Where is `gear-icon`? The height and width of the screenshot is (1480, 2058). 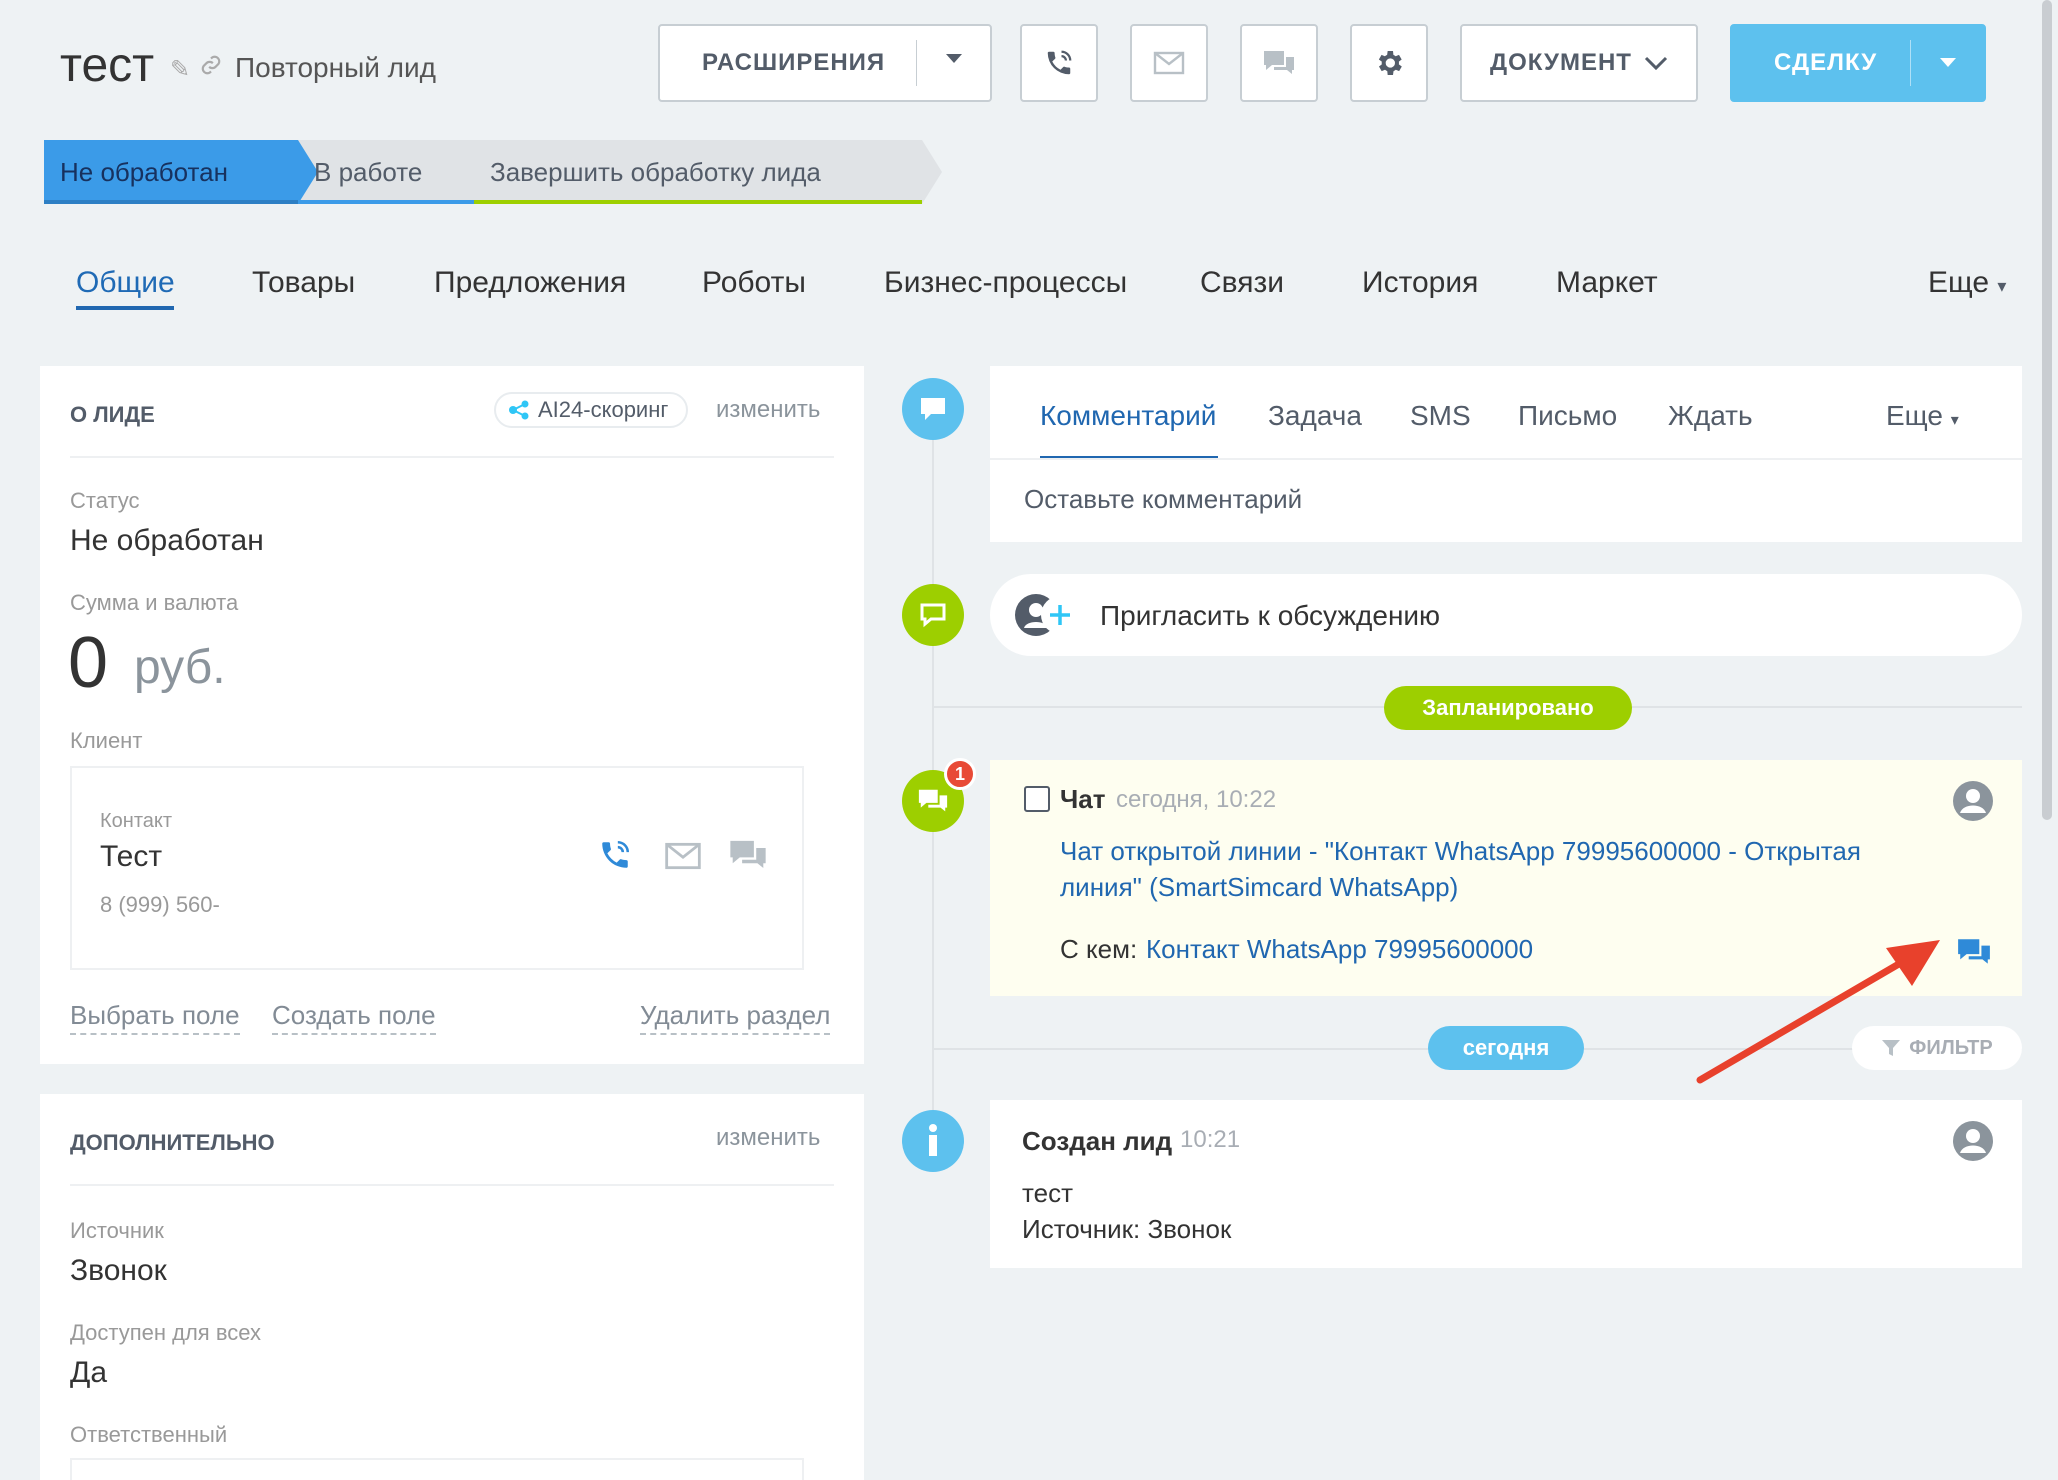 gear-icon is located at coordinates (1390, 63).